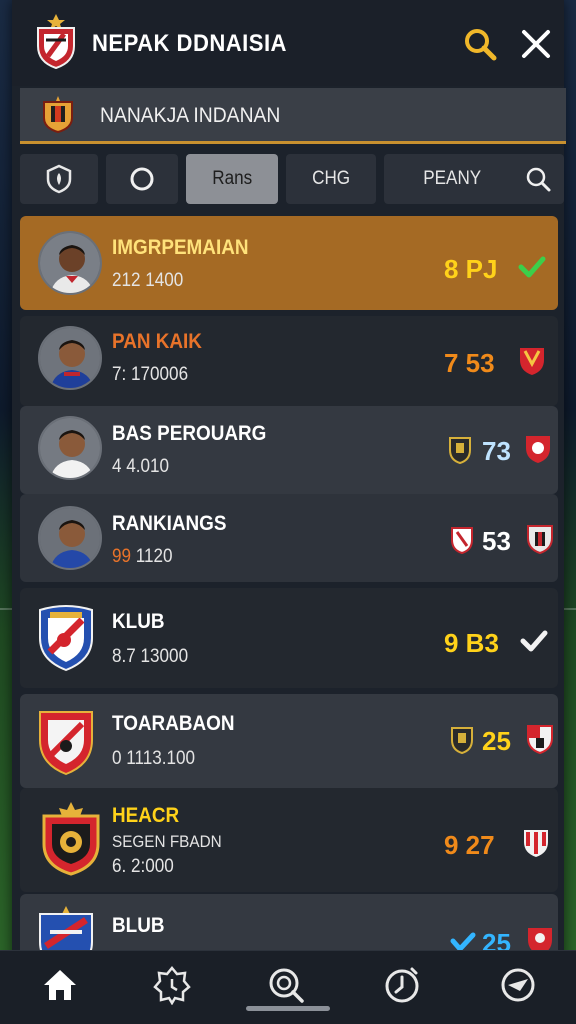 This screenshot has width=576, height=1024. Describe the element at coordinates (289, 361) in the screenshot. I see `list-item: PAN KAIK 7: 170006 7 53` at that location.